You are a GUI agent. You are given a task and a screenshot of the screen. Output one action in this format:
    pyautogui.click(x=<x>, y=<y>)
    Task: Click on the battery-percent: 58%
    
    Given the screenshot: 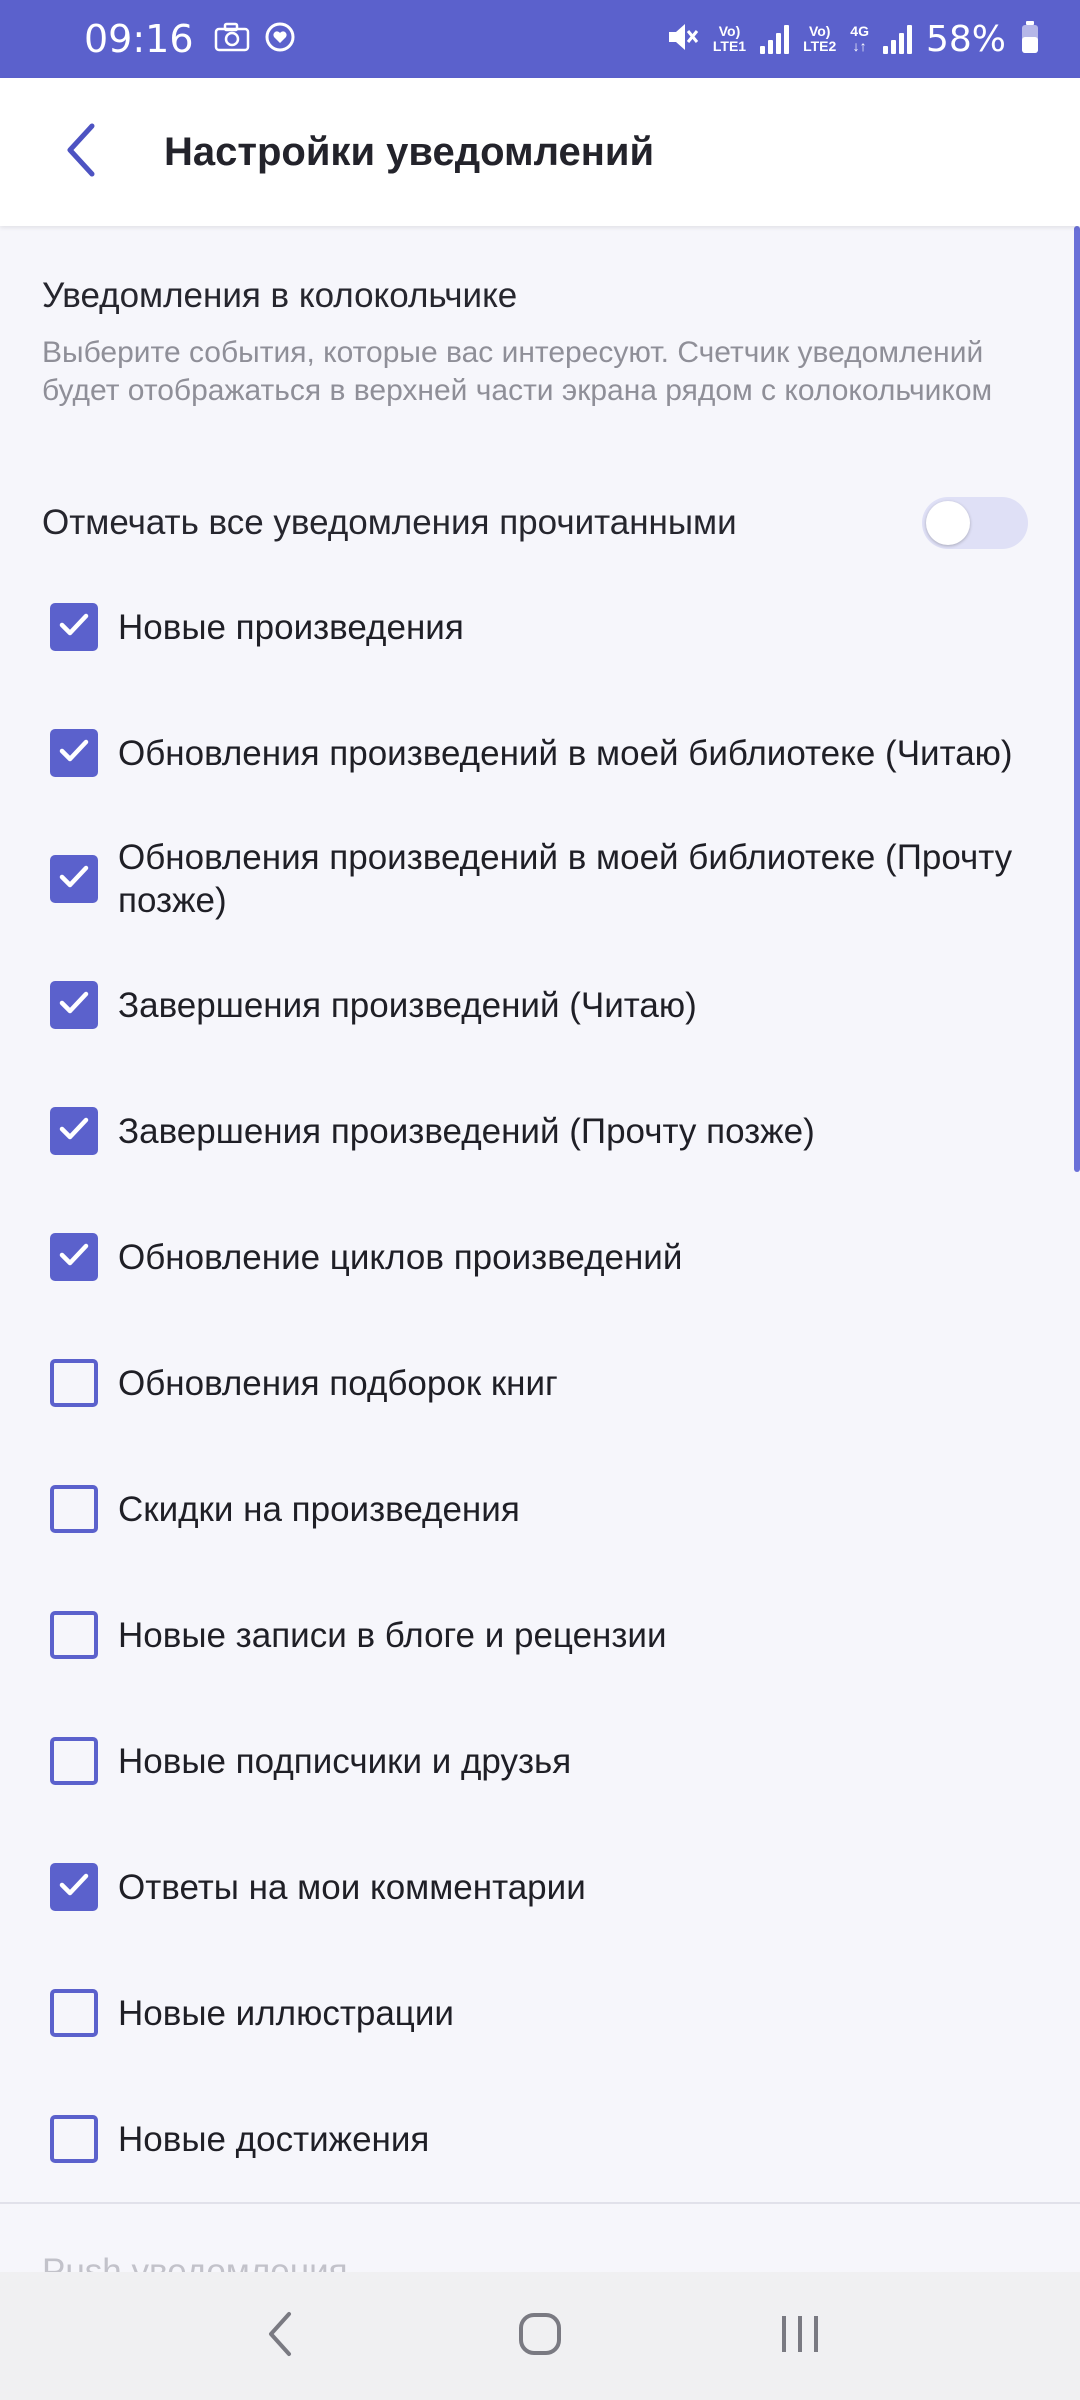 What is the action you would take?
    pyautogui.click(x=965, y=39)
    